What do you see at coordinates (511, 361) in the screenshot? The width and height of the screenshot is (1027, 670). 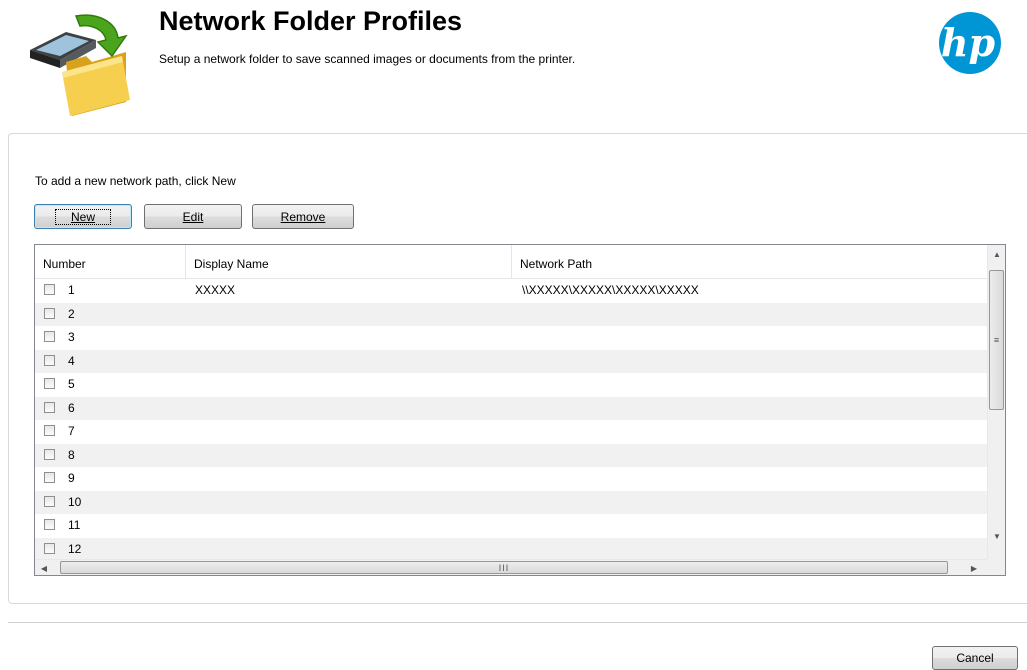 I see `table-row: 4` at bounding box center [511, 361].